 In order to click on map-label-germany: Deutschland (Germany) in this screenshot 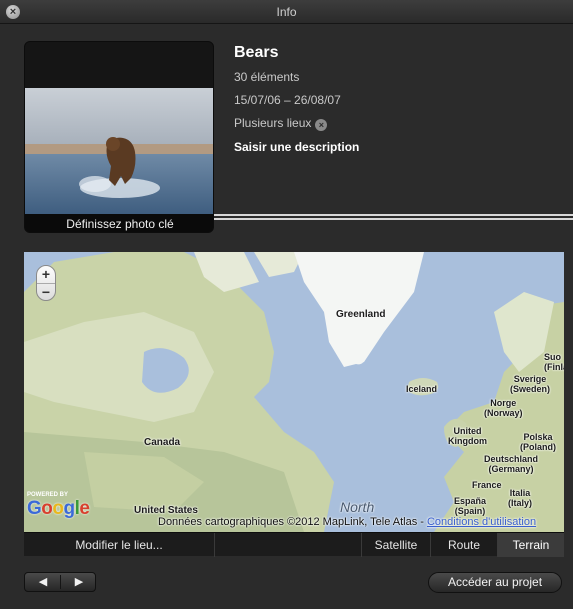, I will do `click(511, 464)`.